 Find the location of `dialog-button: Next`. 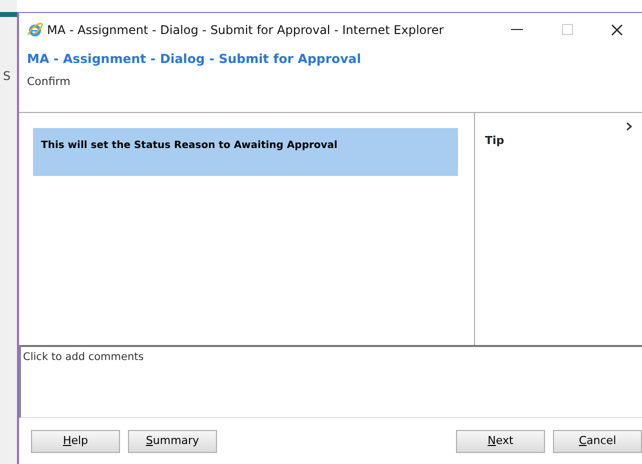

dialog-button: Next is located at coordinates (500, 441).